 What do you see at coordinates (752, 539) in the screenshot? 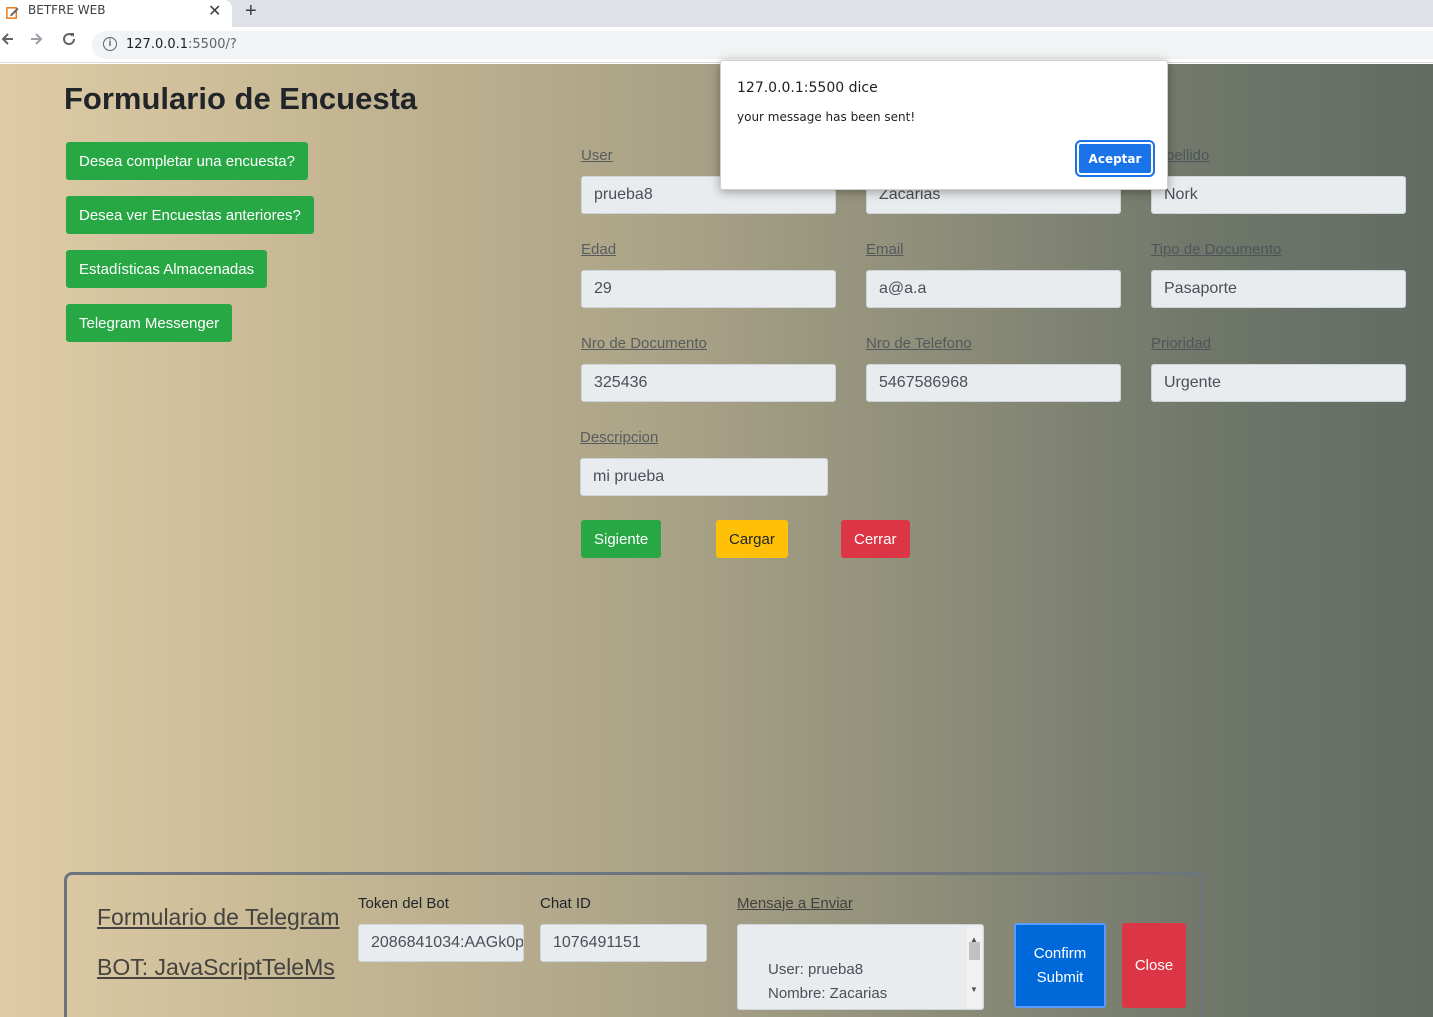
I see `cargar-button: Cargar` at bounding box center [752, 539].